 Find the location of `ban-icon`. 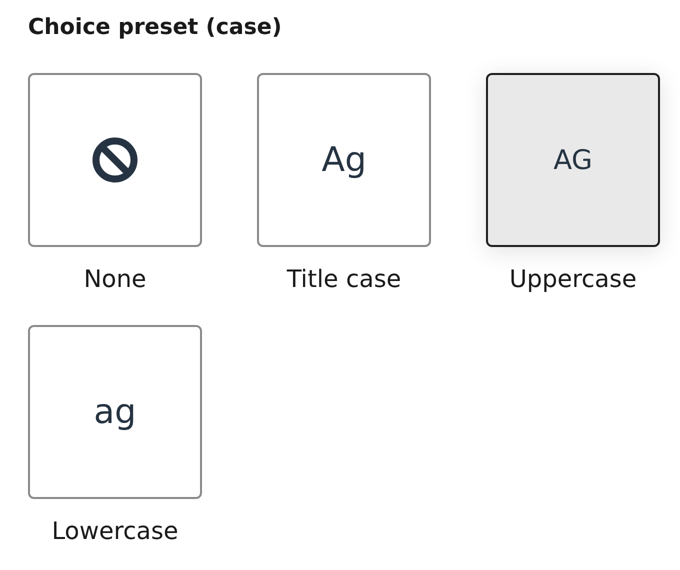

ban-icon is located at coordinates (115, 160).